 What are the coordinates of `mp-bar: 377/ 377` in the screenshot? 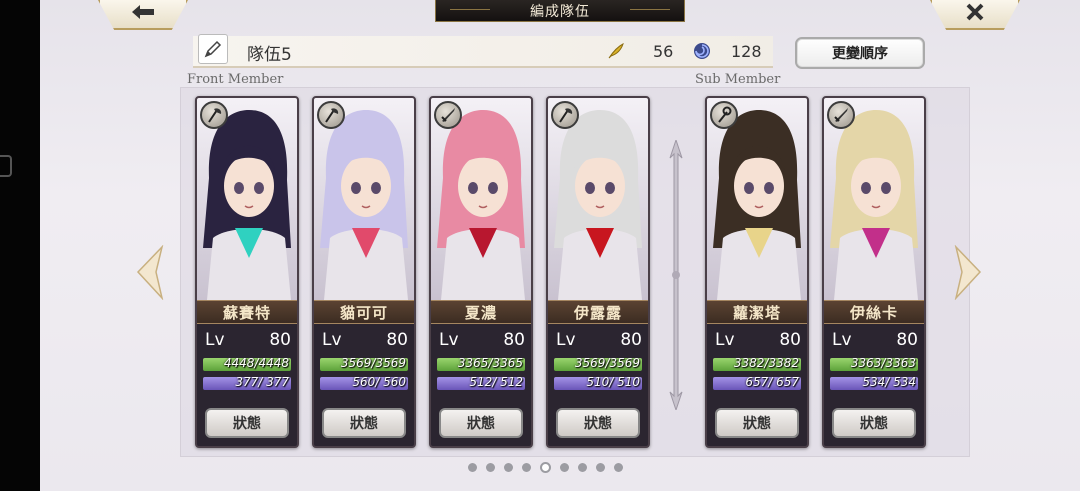 It's located at (247, 383).